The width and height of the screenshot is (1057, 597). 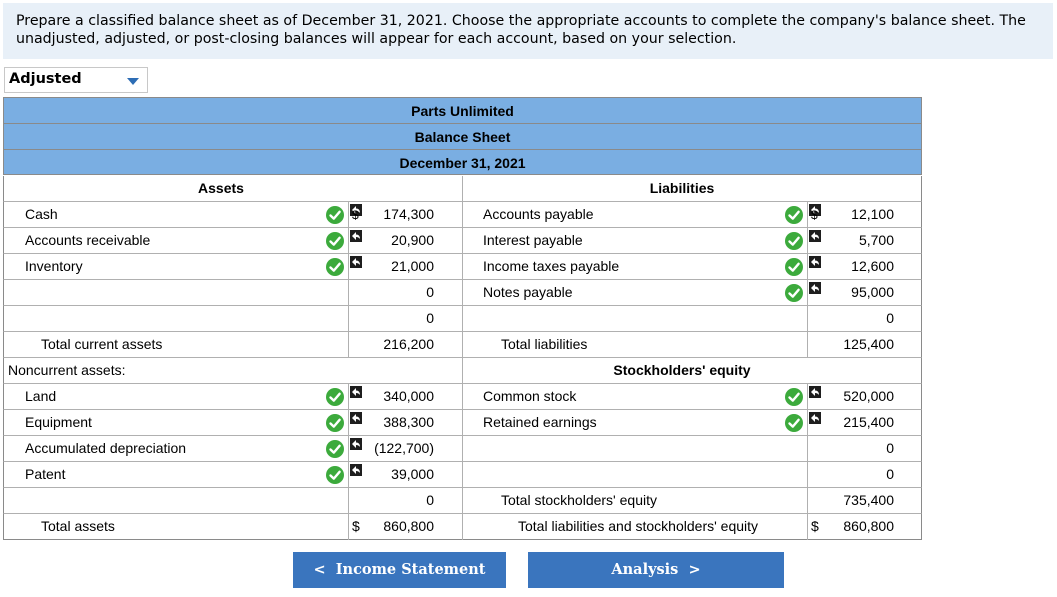 What do you see at coordinates (391, 422) in the screenshot?
I see `asset-amount: 388,300` at bounding box center [391, 422].